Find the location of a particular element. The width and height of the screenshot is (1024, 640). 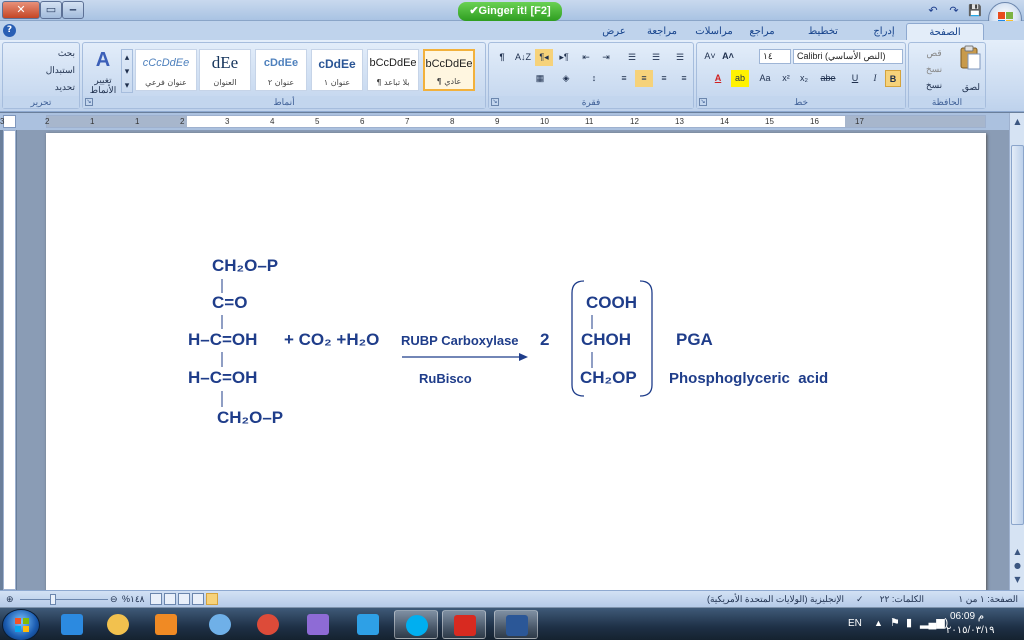

shading-icon: ◈ is located at coordinates (566, 78).